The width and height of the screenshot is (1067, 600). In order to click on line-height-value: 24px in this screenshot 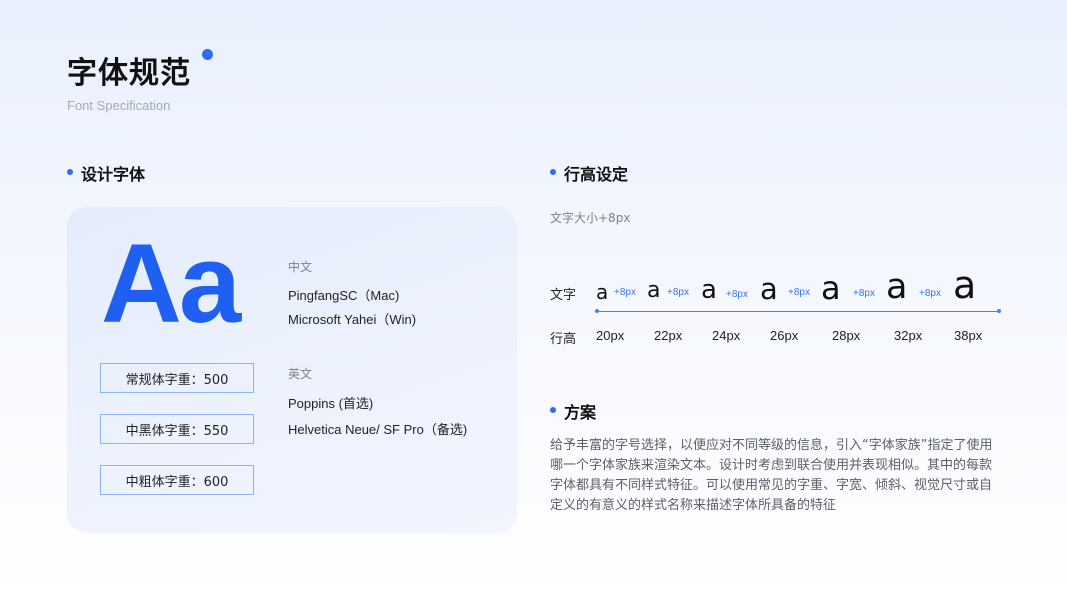, I will do `click(726, 335)`.